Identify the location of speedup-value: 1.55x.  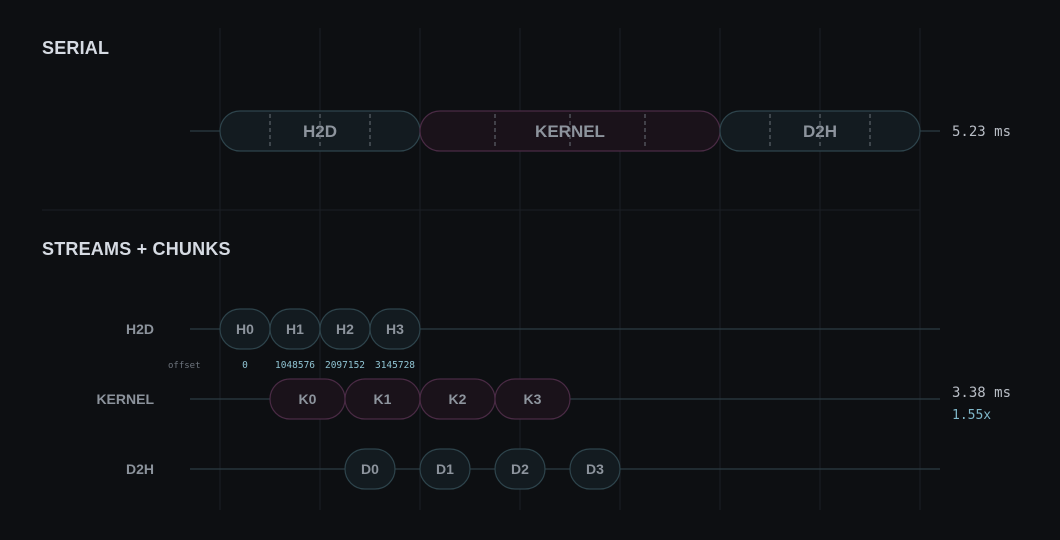
(971, 415).